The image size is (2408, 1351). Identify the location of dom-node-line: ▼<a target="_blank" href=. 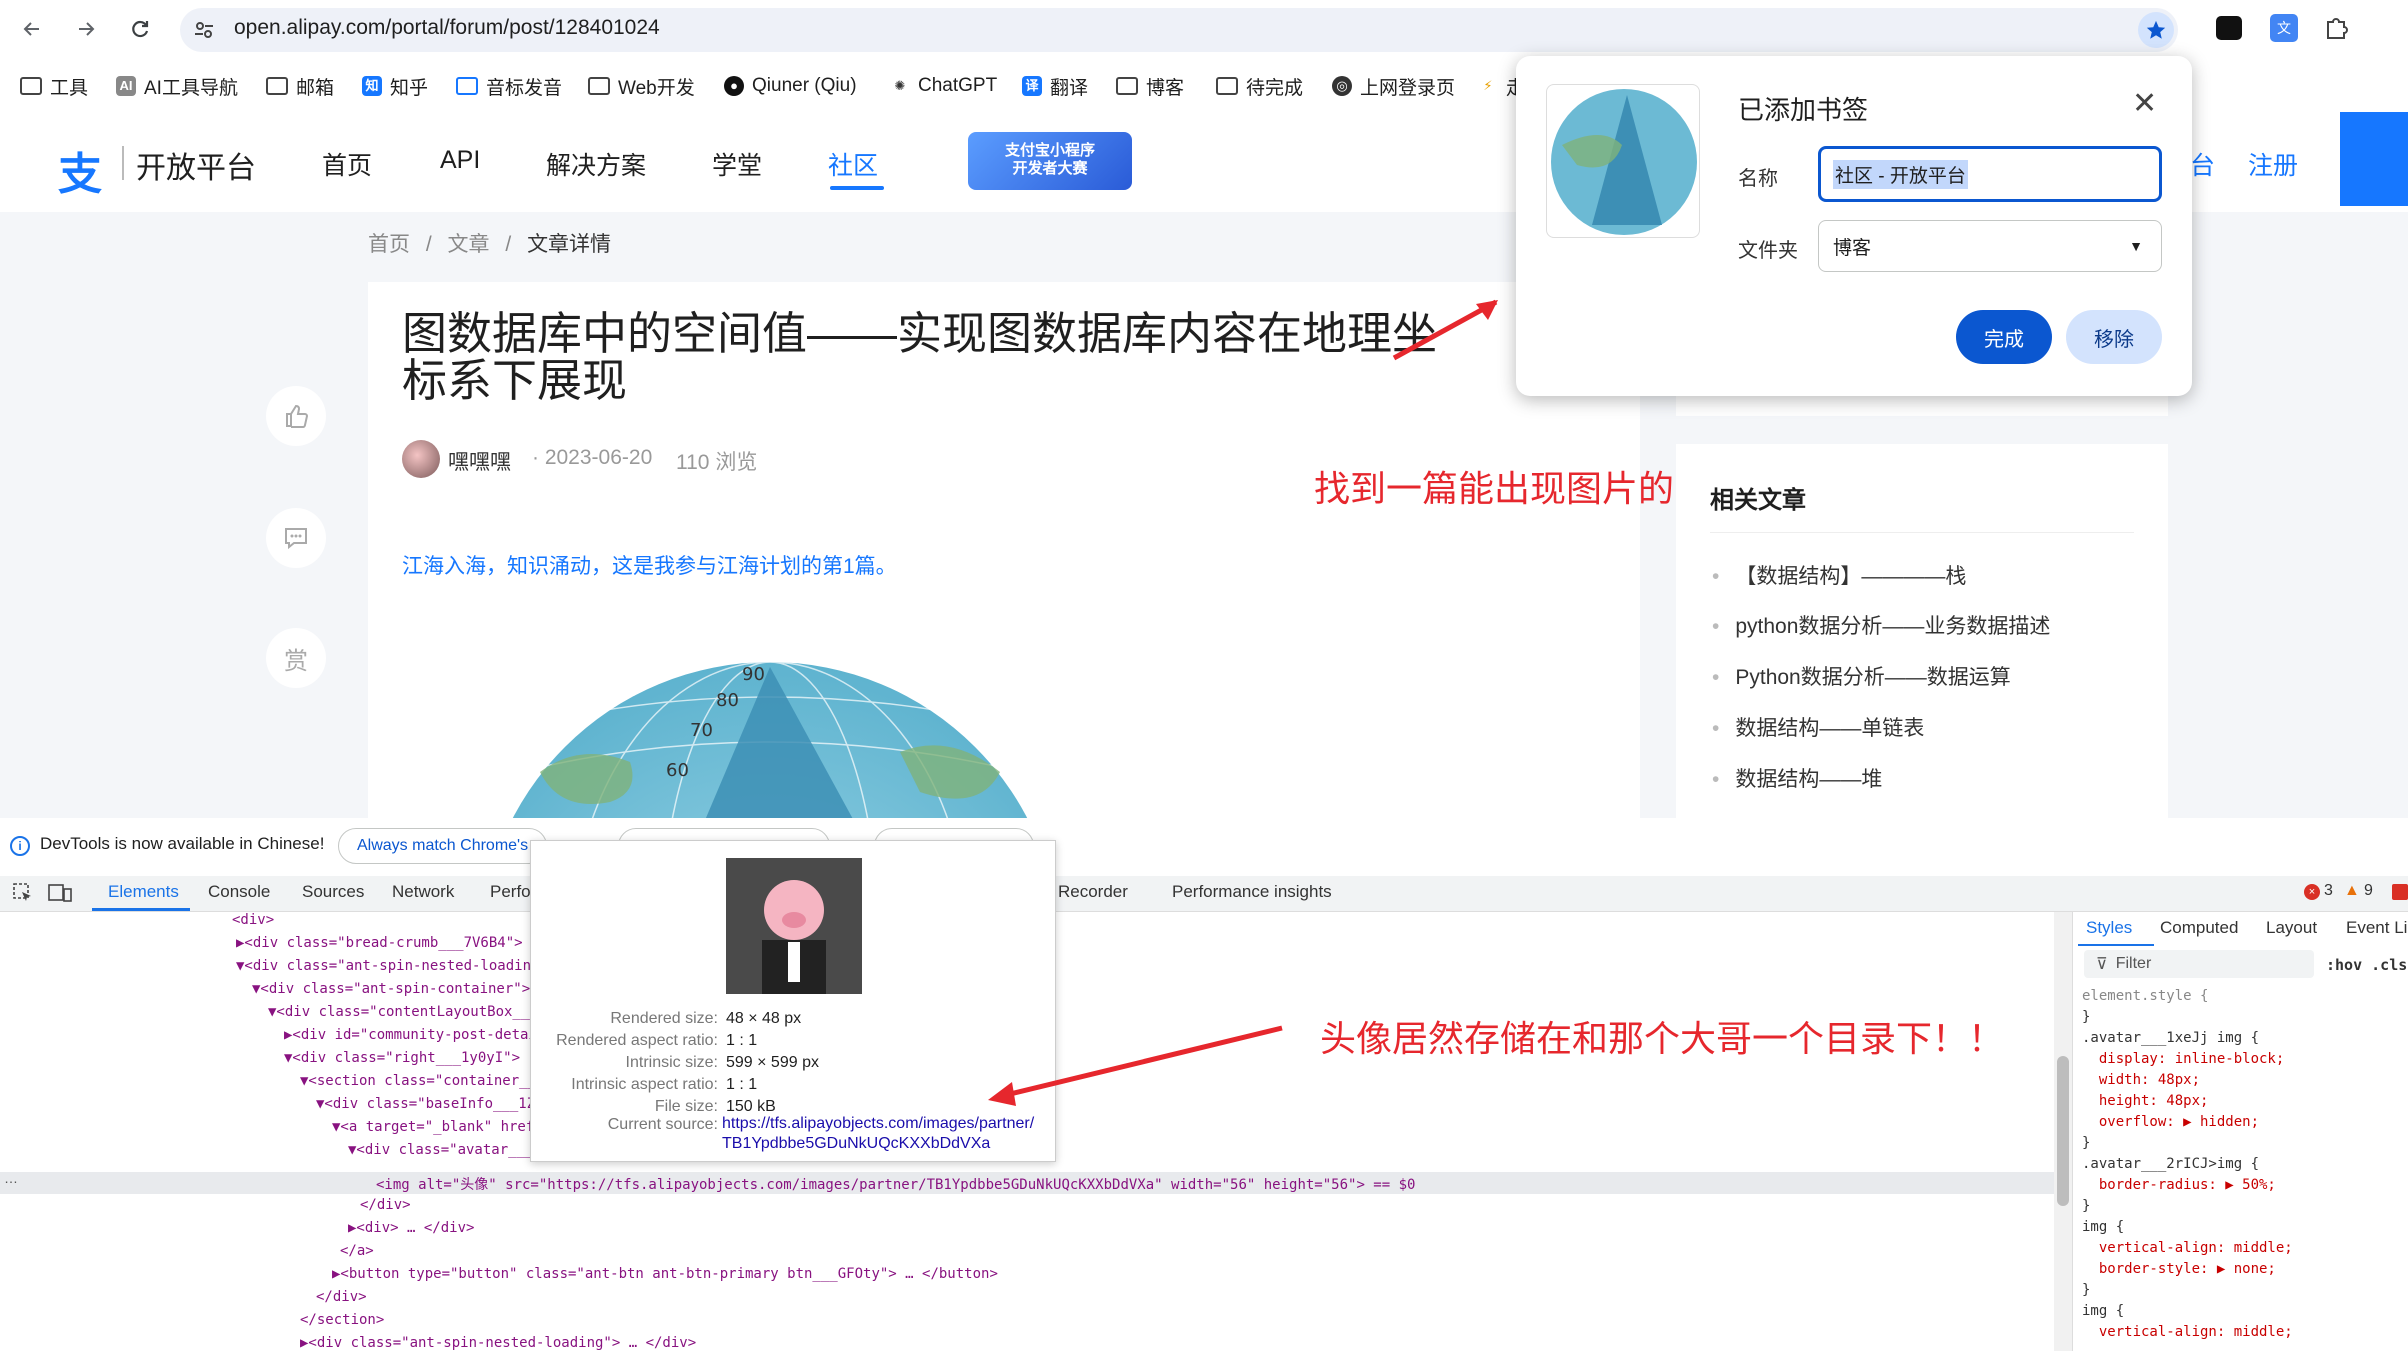
(437, 1127).